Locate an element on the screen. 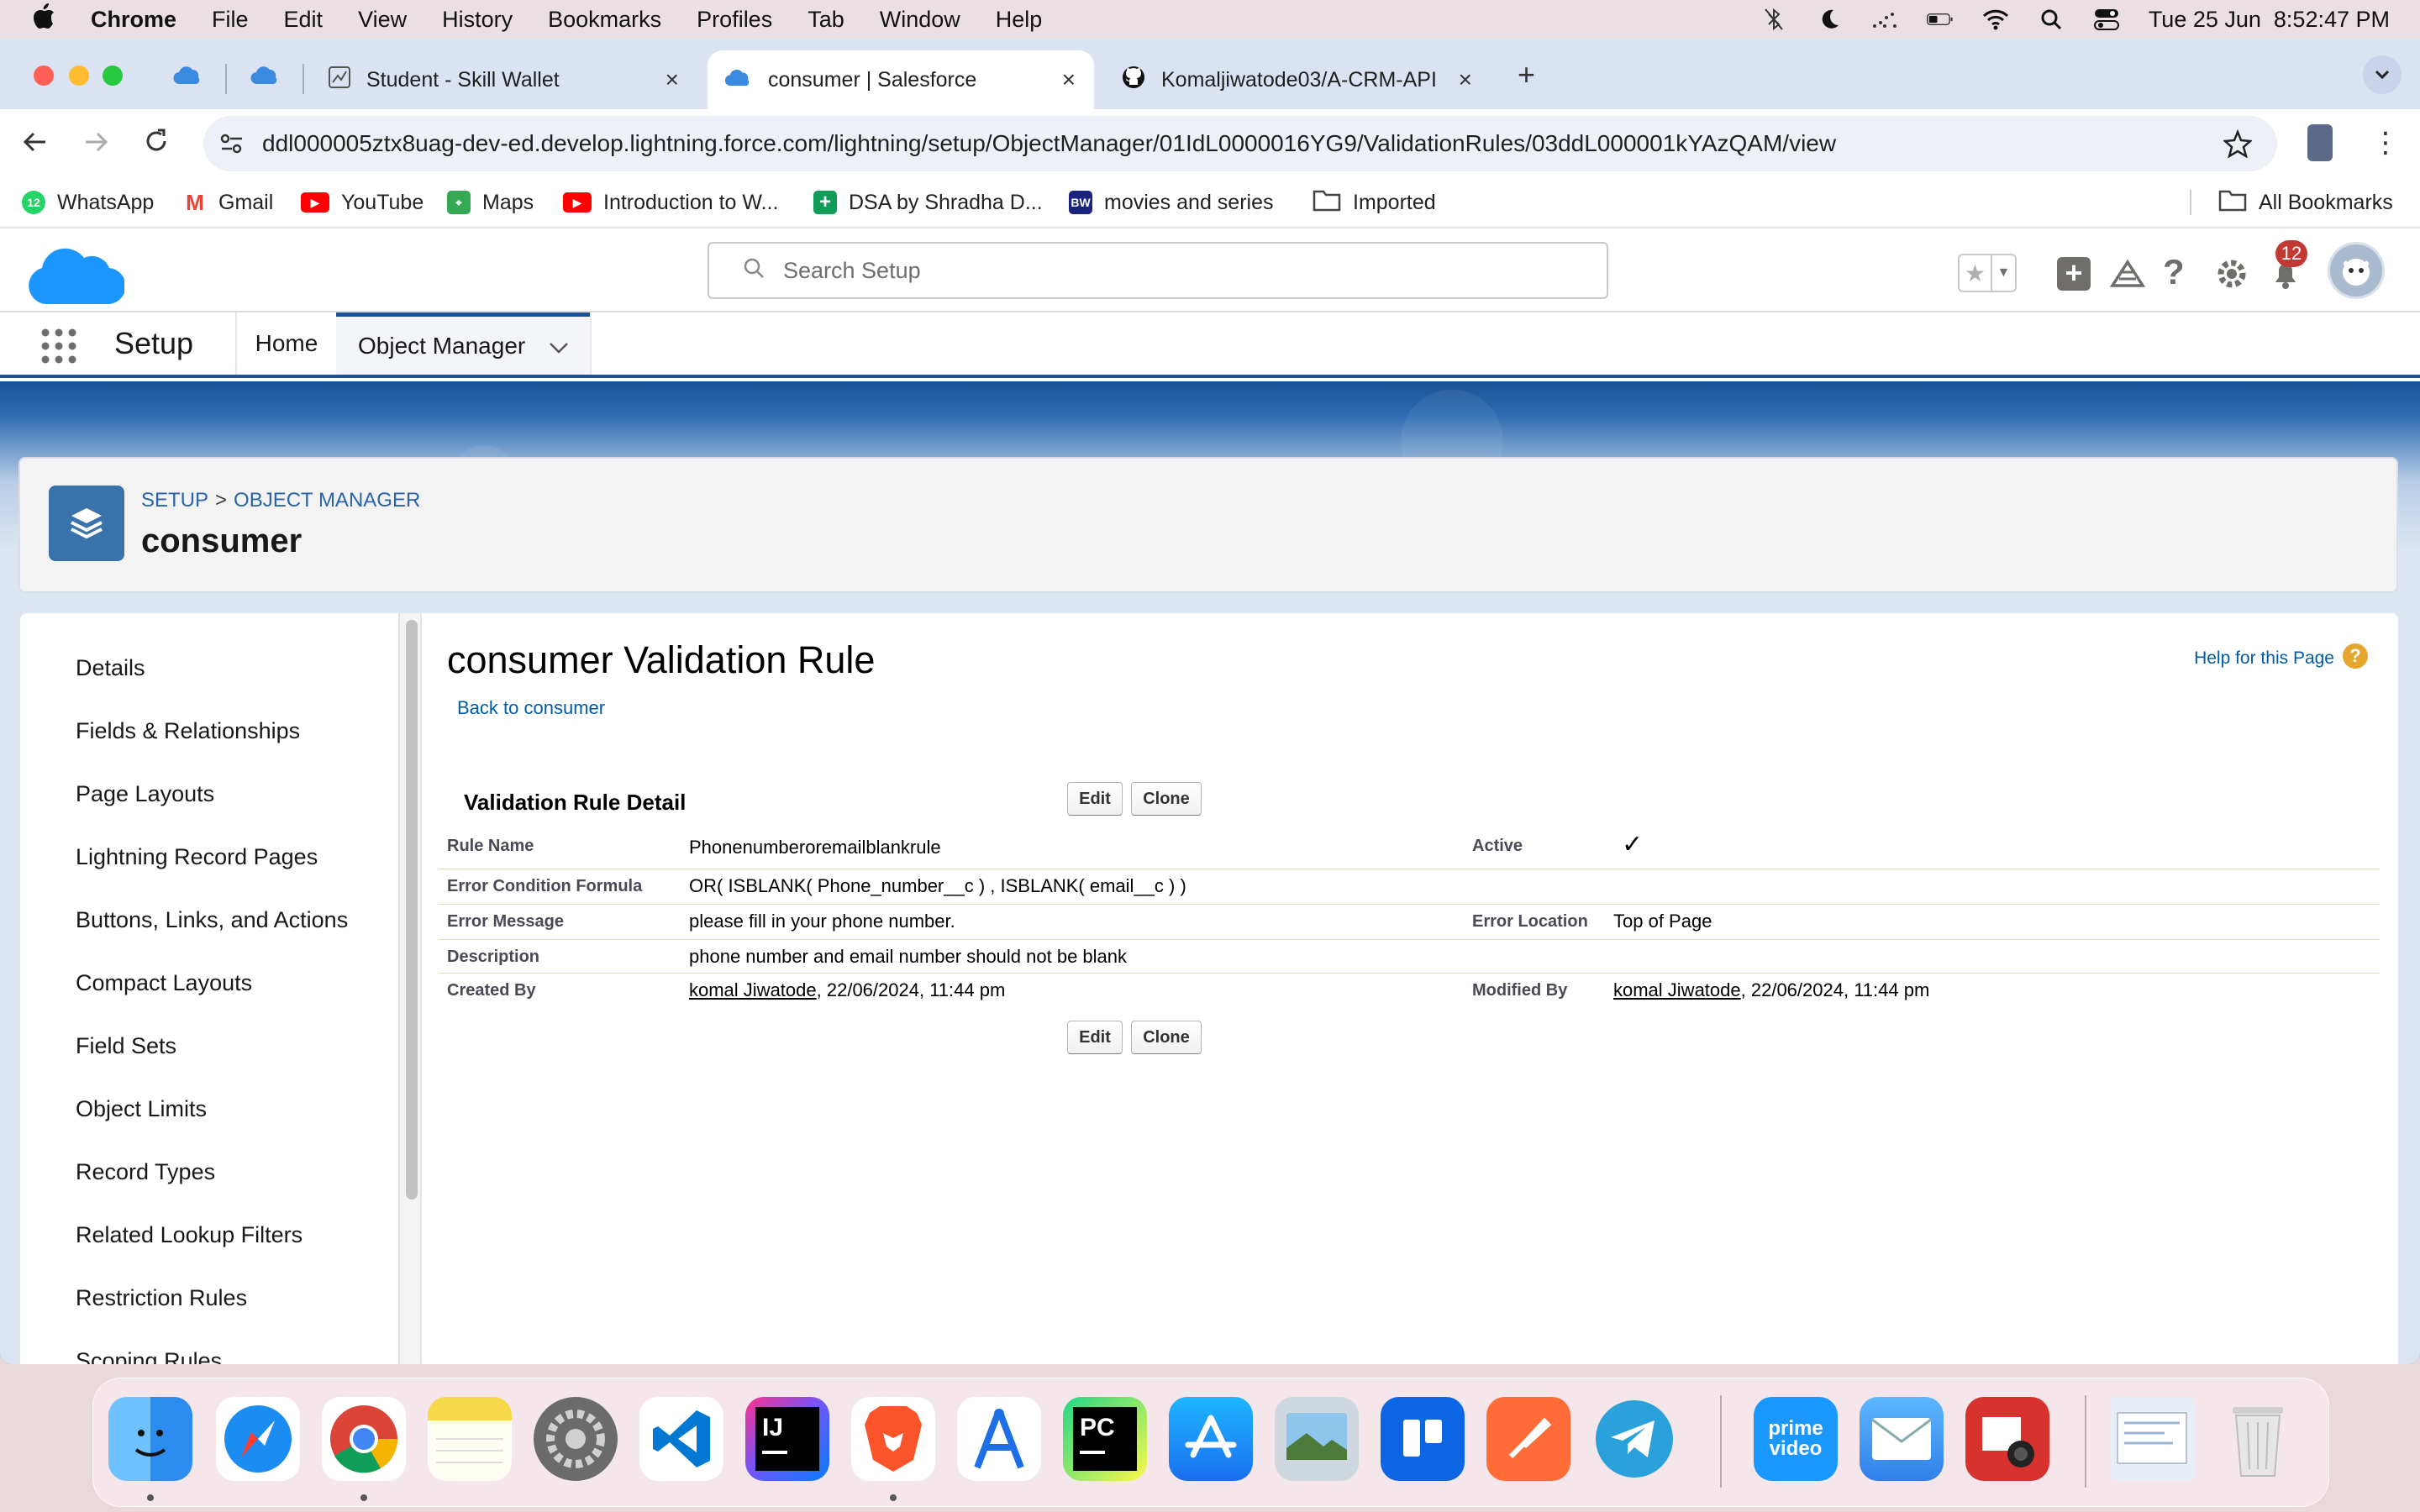  left-nav-details: Details is located at coordinates (110, 668).